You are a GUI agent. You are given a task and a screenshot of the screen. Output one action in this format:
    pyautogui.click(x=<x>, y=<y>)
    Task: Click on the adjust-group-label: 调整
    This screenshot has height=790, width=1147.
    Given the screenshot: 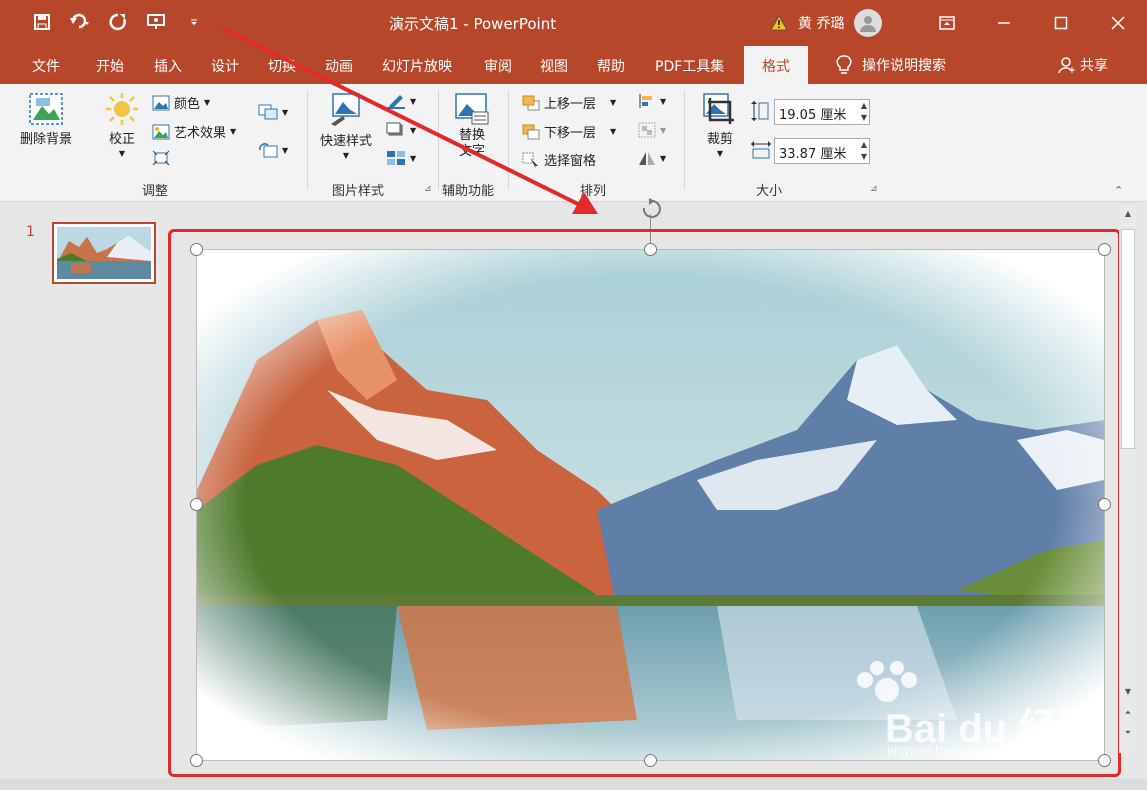 What is the action you would take?
    pyautogui.click(x=155, y=191)
    